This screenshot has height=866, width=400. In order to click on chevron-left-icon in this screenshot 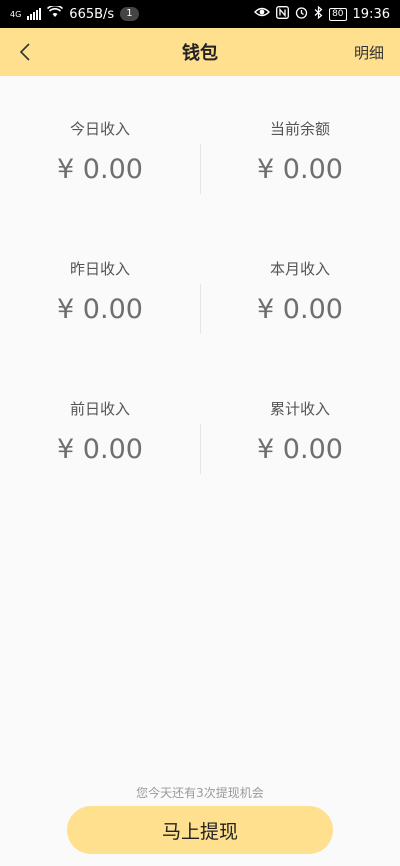, I will do `click(24, 52)`.